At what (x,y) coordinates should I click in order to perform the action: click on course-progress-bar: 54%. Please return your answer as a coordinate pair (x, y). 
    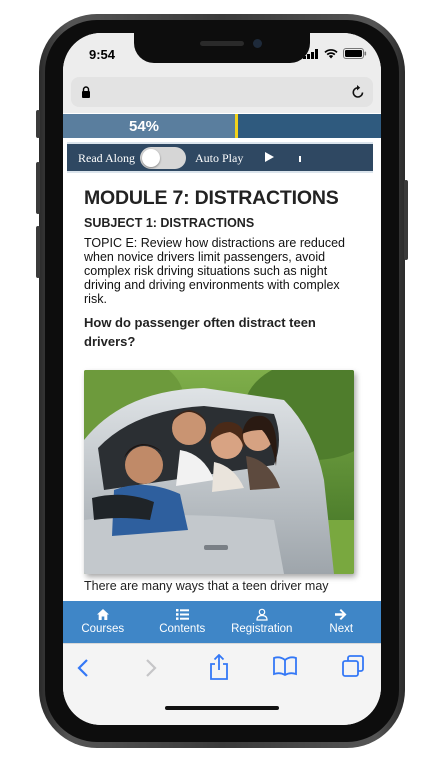
    Looking at the image, I should click on (222, 126).